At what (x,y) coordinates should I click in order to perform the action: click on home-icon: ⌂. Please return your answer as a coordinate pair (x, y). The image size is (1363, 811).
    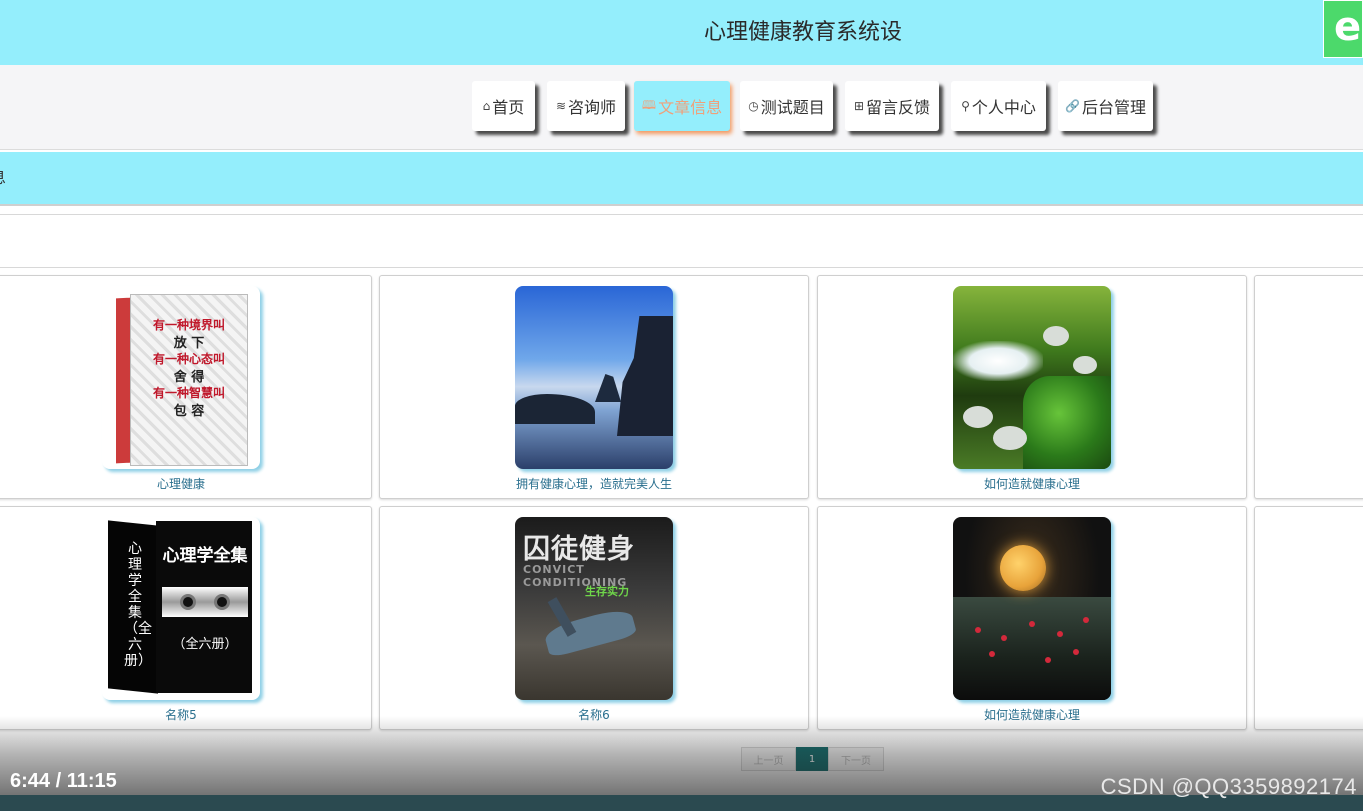
    Looking at the image, I should click on (486, 106).